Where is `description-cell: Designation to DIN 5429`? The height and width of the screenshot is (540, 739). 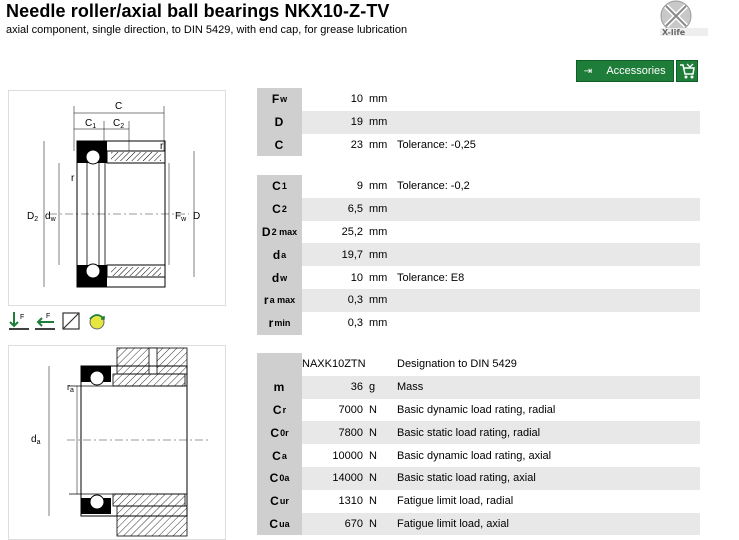
description-cell: Designation to DIN 5429 is located at coordinates (457, 364).